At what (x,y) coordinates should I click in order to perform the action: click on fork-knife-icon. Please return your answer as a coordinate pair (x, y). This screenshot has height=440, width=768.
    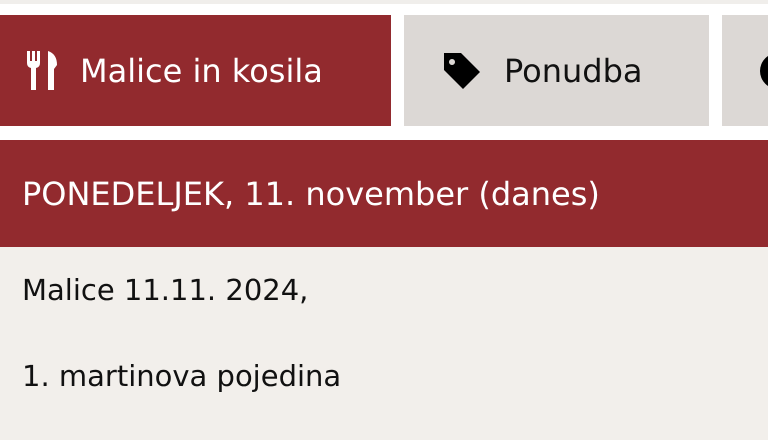
    Looking at the image, I should click on (42, 70).